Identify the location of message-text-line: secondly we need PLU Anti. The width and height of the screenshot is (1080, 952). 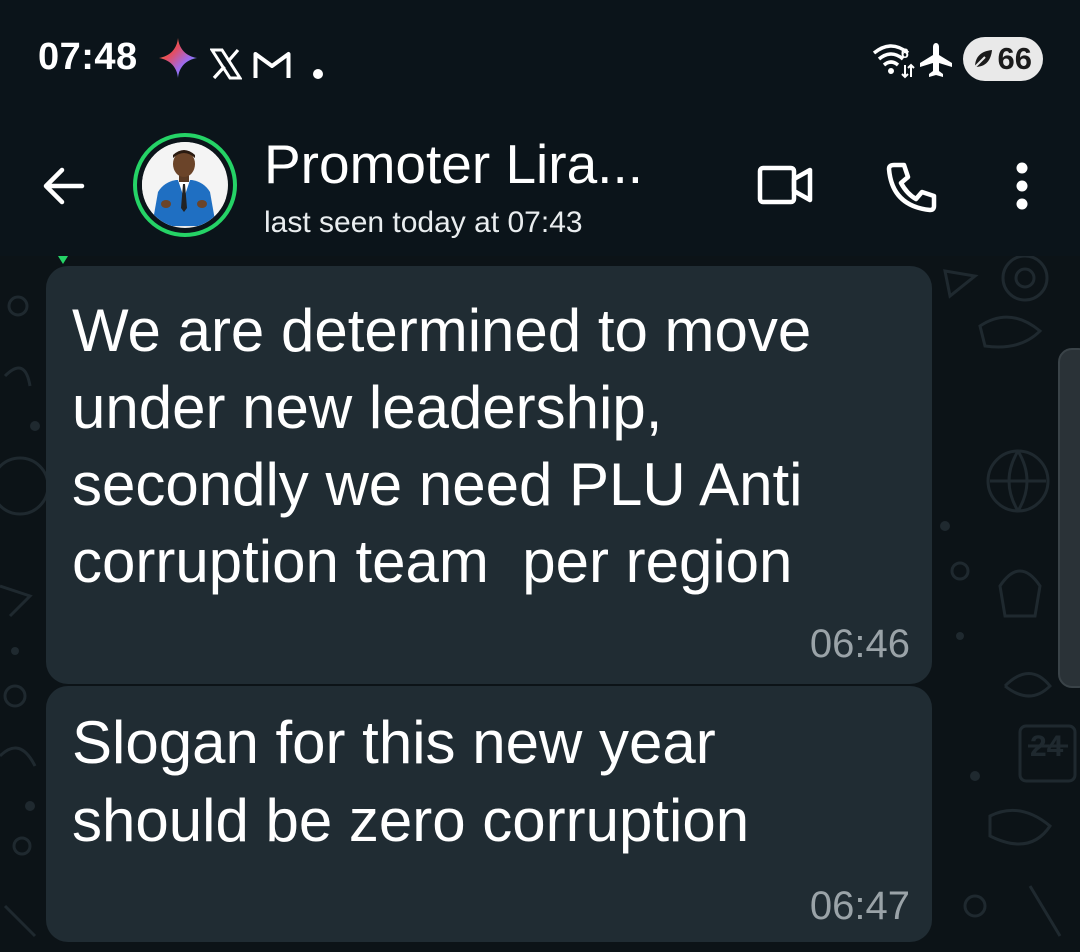
(437, 484).